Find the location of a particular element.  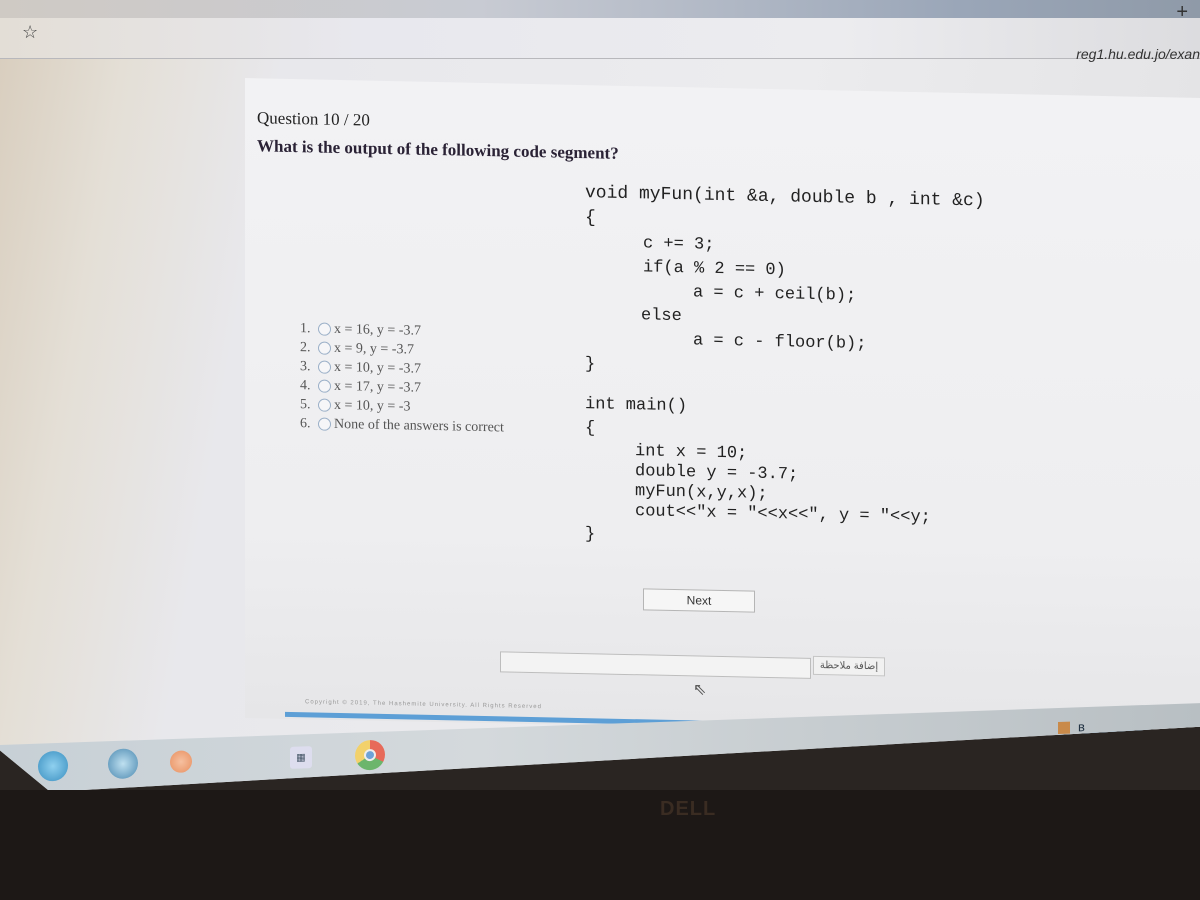

note-input is located at coordinates (655, 665).